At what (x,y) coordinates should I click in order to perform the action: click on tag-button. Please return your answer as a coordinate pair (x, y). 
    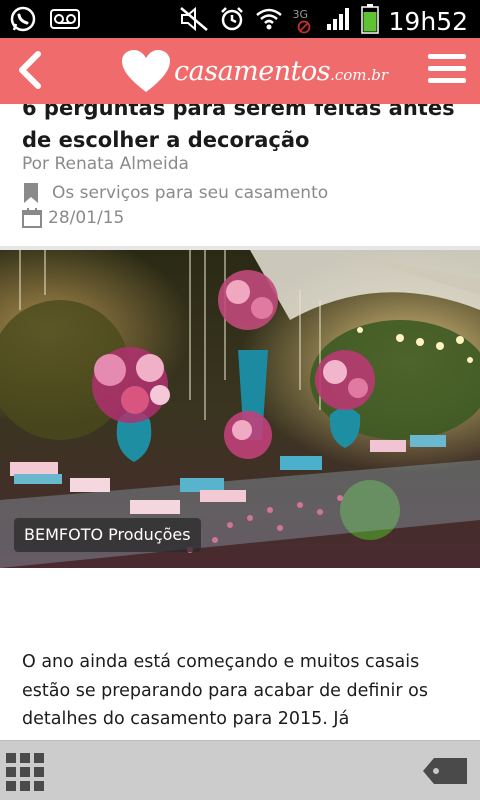
    Looking at the image, I should click on (445, 771).